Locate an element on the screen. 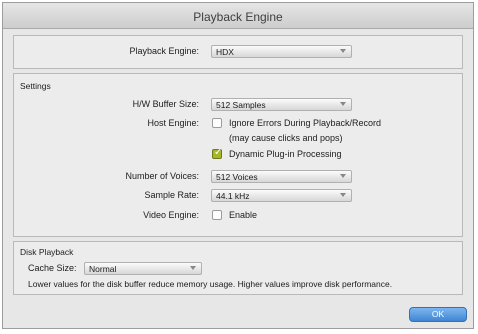 The height and width of the screenshot is (334, 478). cache-size-label: Cache Size: is located at coordinates (52, 268).